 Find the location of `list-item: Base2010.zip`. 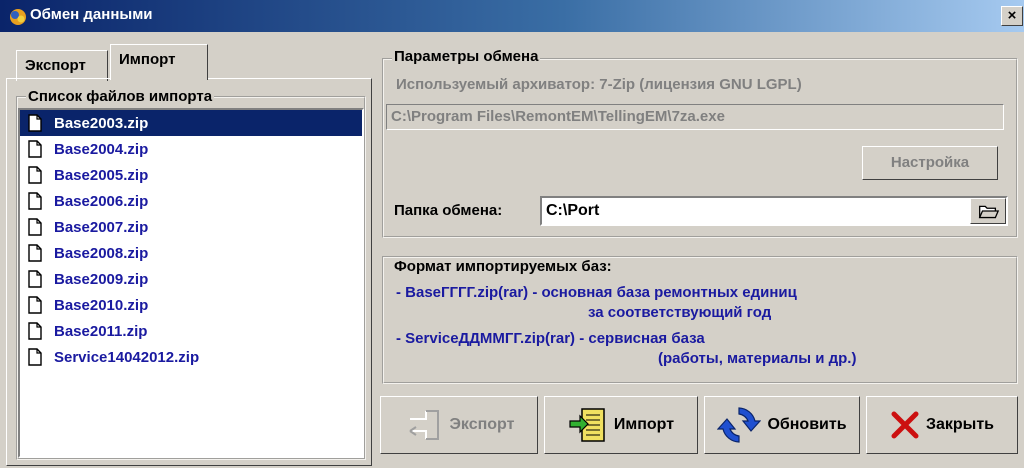

list-item: Base2010.zip is located at coordinates (191, 305).